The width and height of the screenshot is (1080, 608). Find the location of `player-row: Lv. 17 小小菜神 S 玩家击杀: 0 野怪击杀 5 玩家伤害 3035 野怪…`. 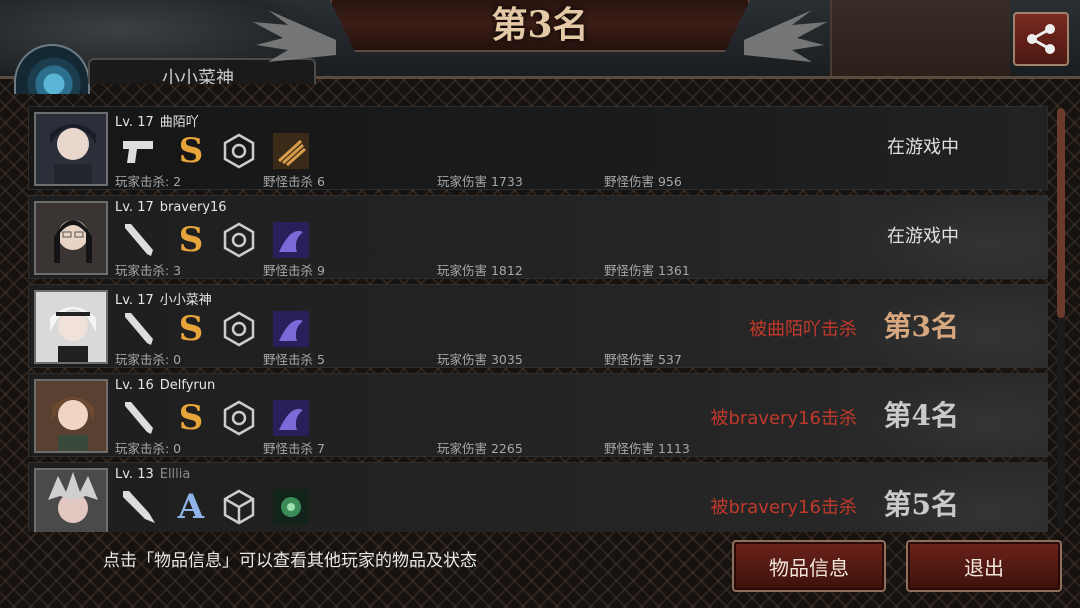

player-row: Lv. 17 小小菜神 S 玩家击杀: 0 野怪击杀 5 玩家伤害 3035 野怪… is located at coordinates (538, 326).